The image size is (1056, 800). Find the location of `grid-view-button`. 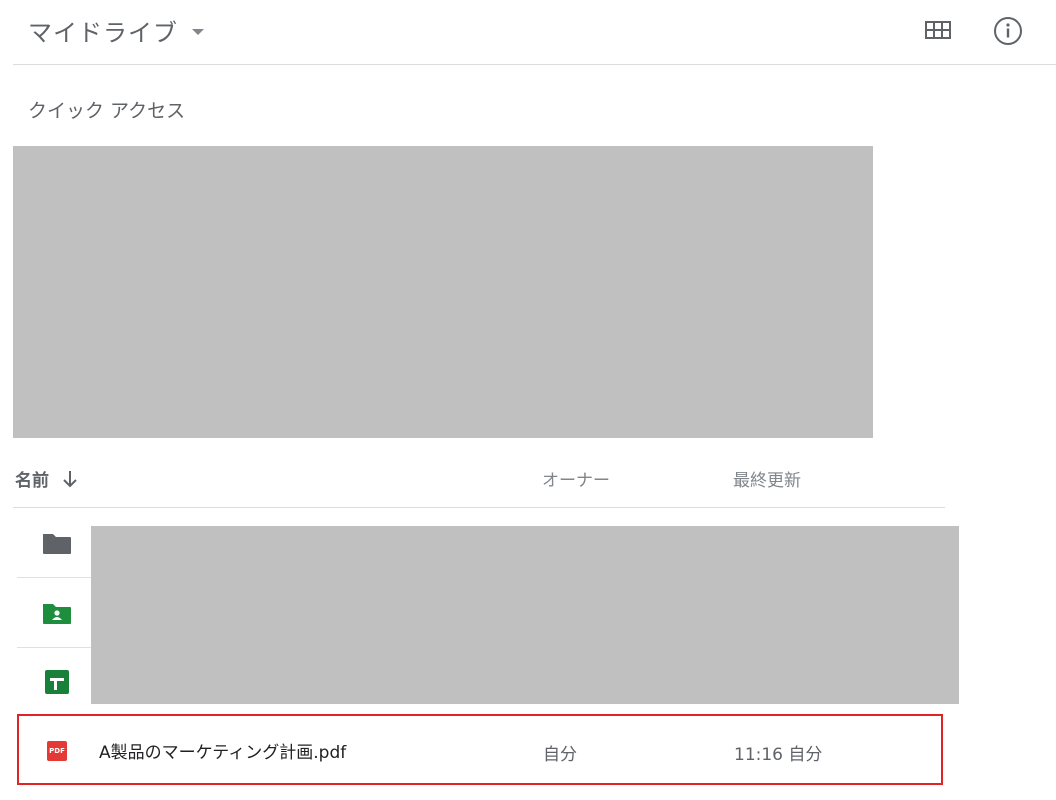

grid-view-button is located at coordinates (938, 30).